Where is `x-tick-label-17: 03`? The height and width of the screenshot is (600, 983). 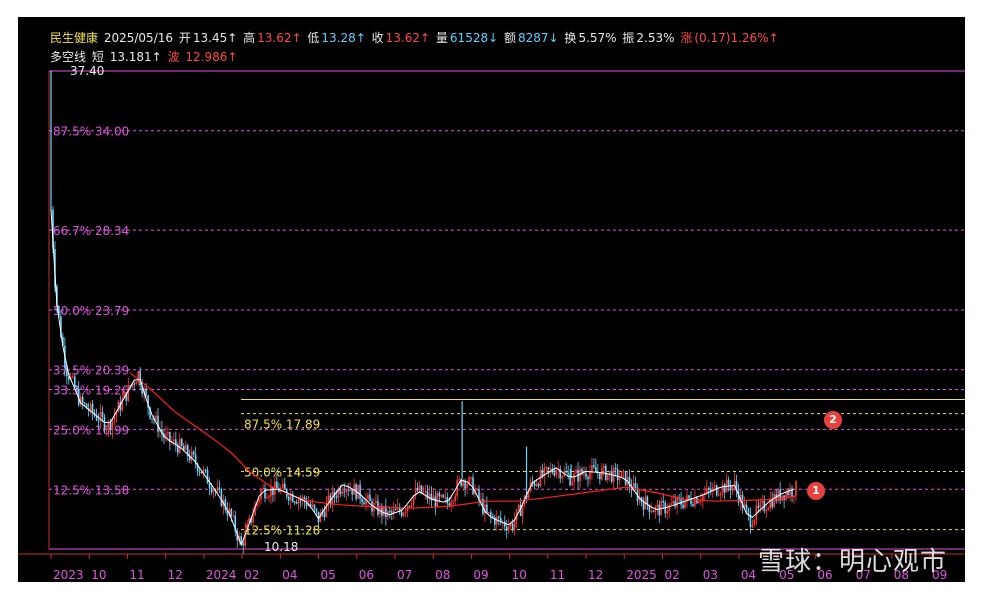 x-tick-label-17: 03 is located at coordinates (710, 575).